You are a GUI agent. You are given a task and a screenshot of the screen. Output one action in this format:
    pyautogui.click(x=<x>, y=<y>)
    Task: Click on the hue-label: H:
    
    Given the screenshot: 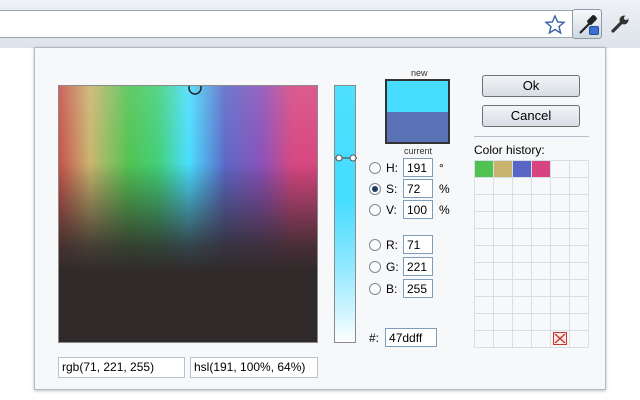 What is the action you would take?
    pyautogui.click(x=392, y=167)
    